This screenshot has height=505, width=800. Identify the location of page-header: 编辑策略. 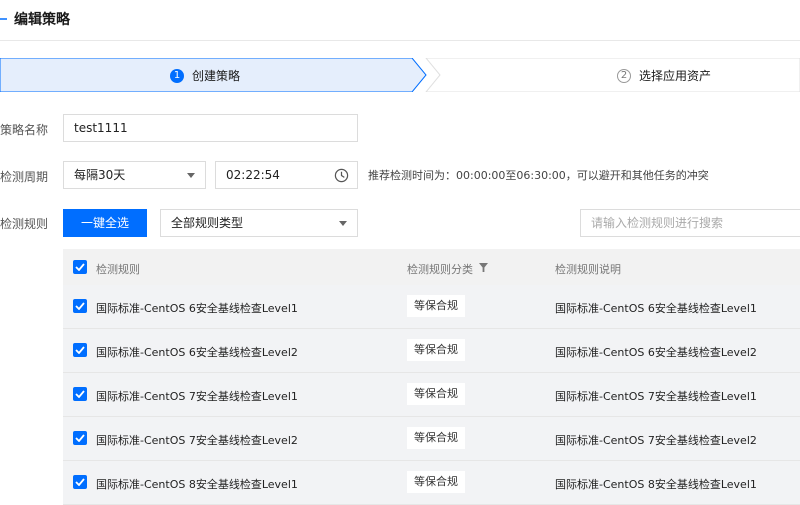
(400, 20).